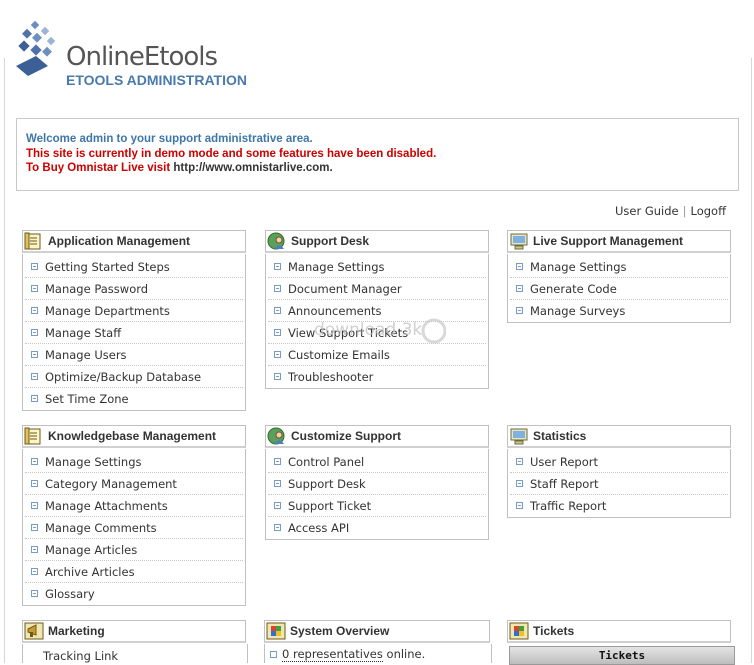 This screenshot has width=754, height=665. I want to click on menu-item-staff-report: Staff Report, so click(619, 484).